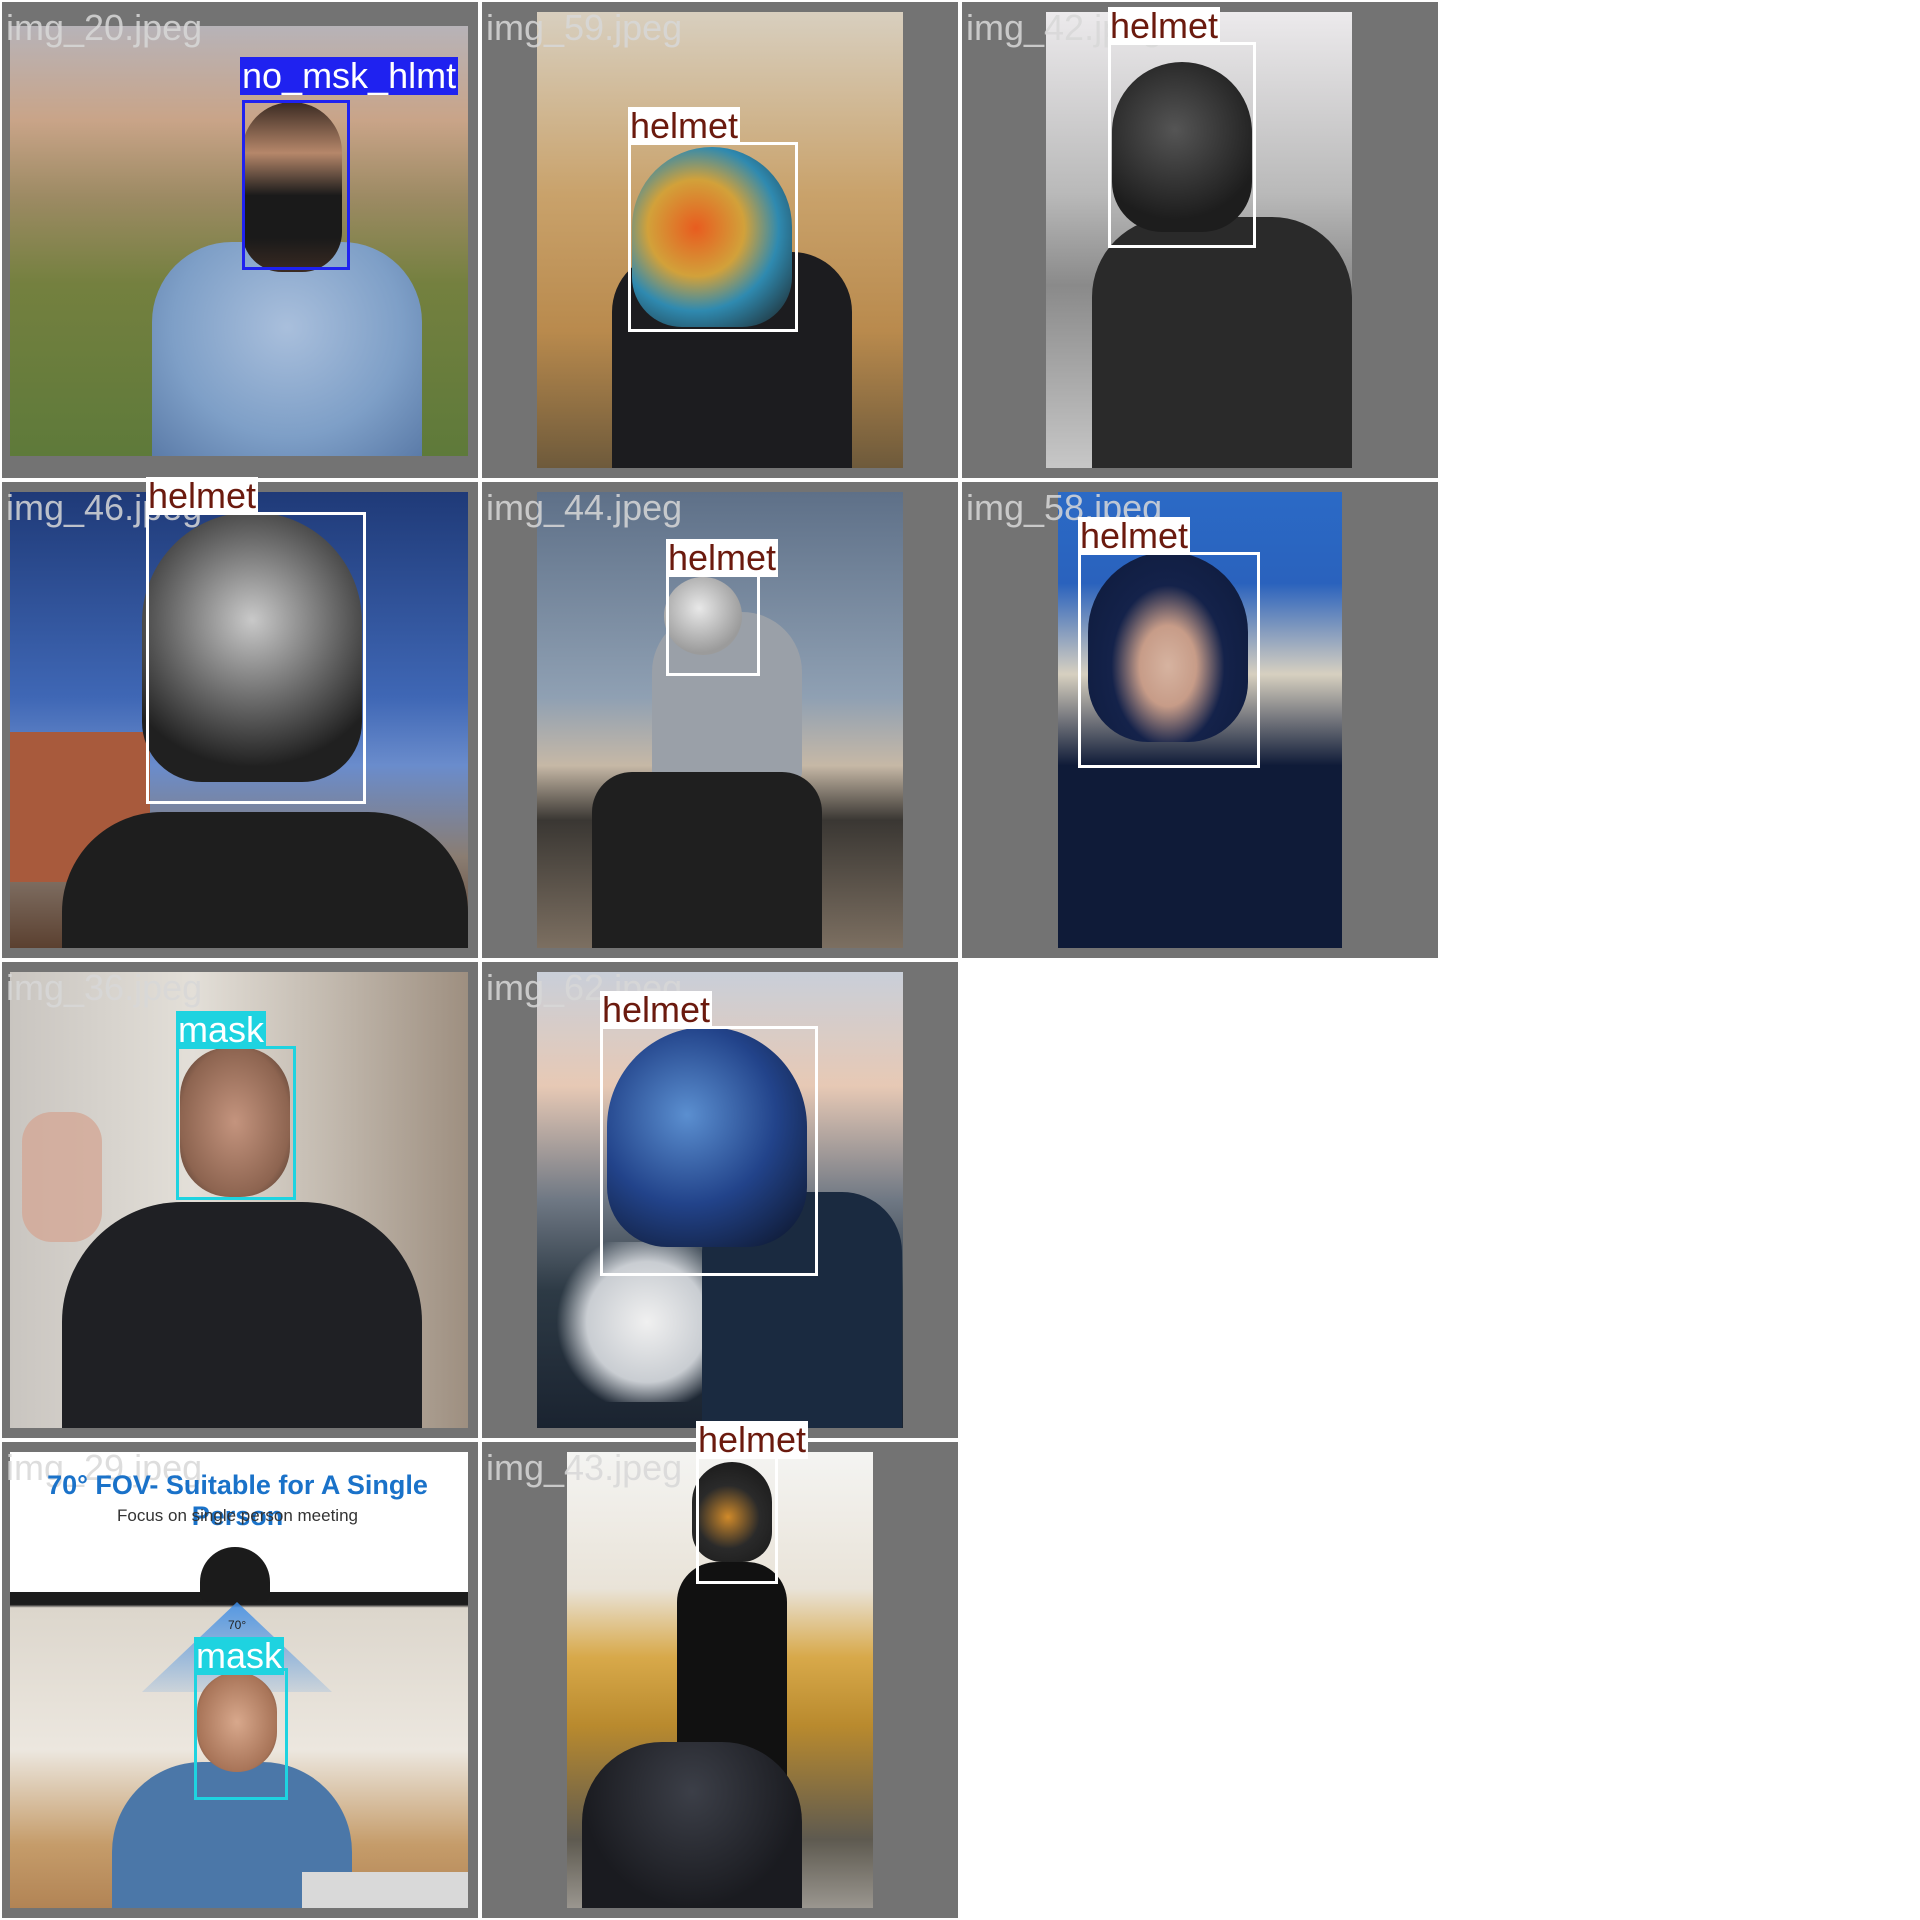 This screenshot has width=1920, height=1920. I want to click on filename-label: img_59.jpeg, so click(584, 27).